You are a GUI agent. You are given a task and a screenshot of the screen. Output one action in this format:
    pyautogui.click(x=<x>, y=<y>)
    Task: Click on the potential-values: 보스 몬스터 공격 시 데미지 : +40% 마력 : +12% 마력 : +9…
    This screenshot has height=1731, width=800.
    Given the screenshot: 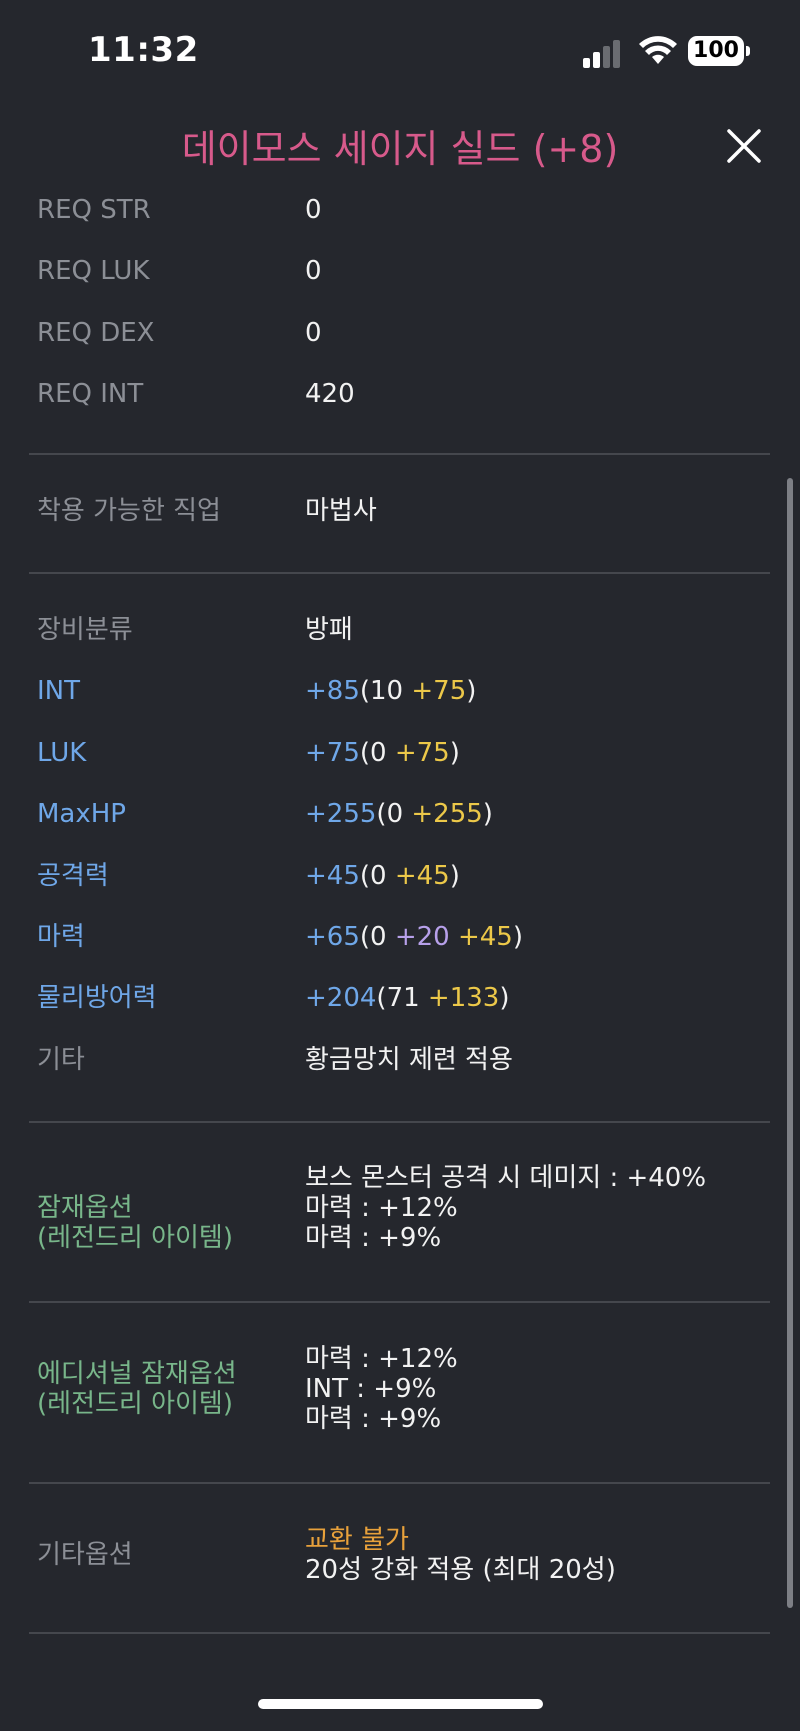 What is the action you would take?
    pyautogui.click(x=505, y=1208)
    